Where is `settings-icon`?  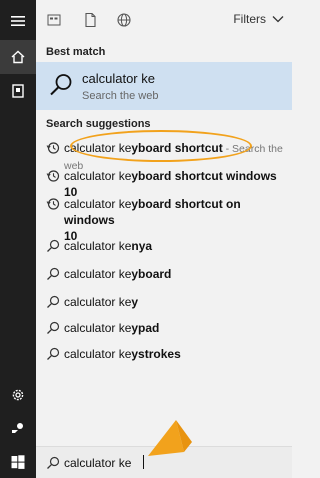
settings-icon is located at coordinates (18, 395).